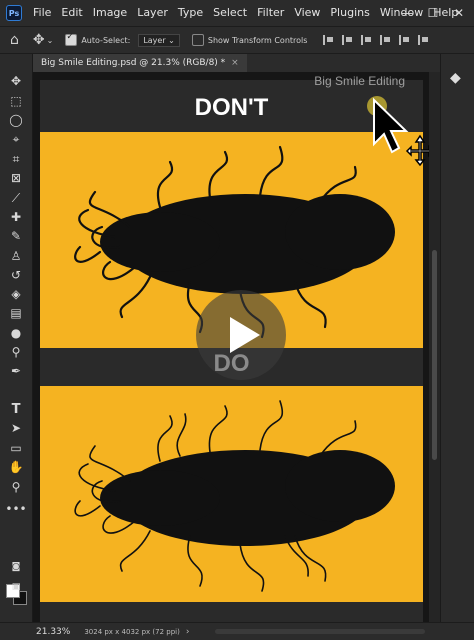 The width and height of the screenshot is (474, 640). What do you see at coordinates (71, 13) in the screenshot?
I see `menu-edit: Edit` at bounding box center [71, 13].